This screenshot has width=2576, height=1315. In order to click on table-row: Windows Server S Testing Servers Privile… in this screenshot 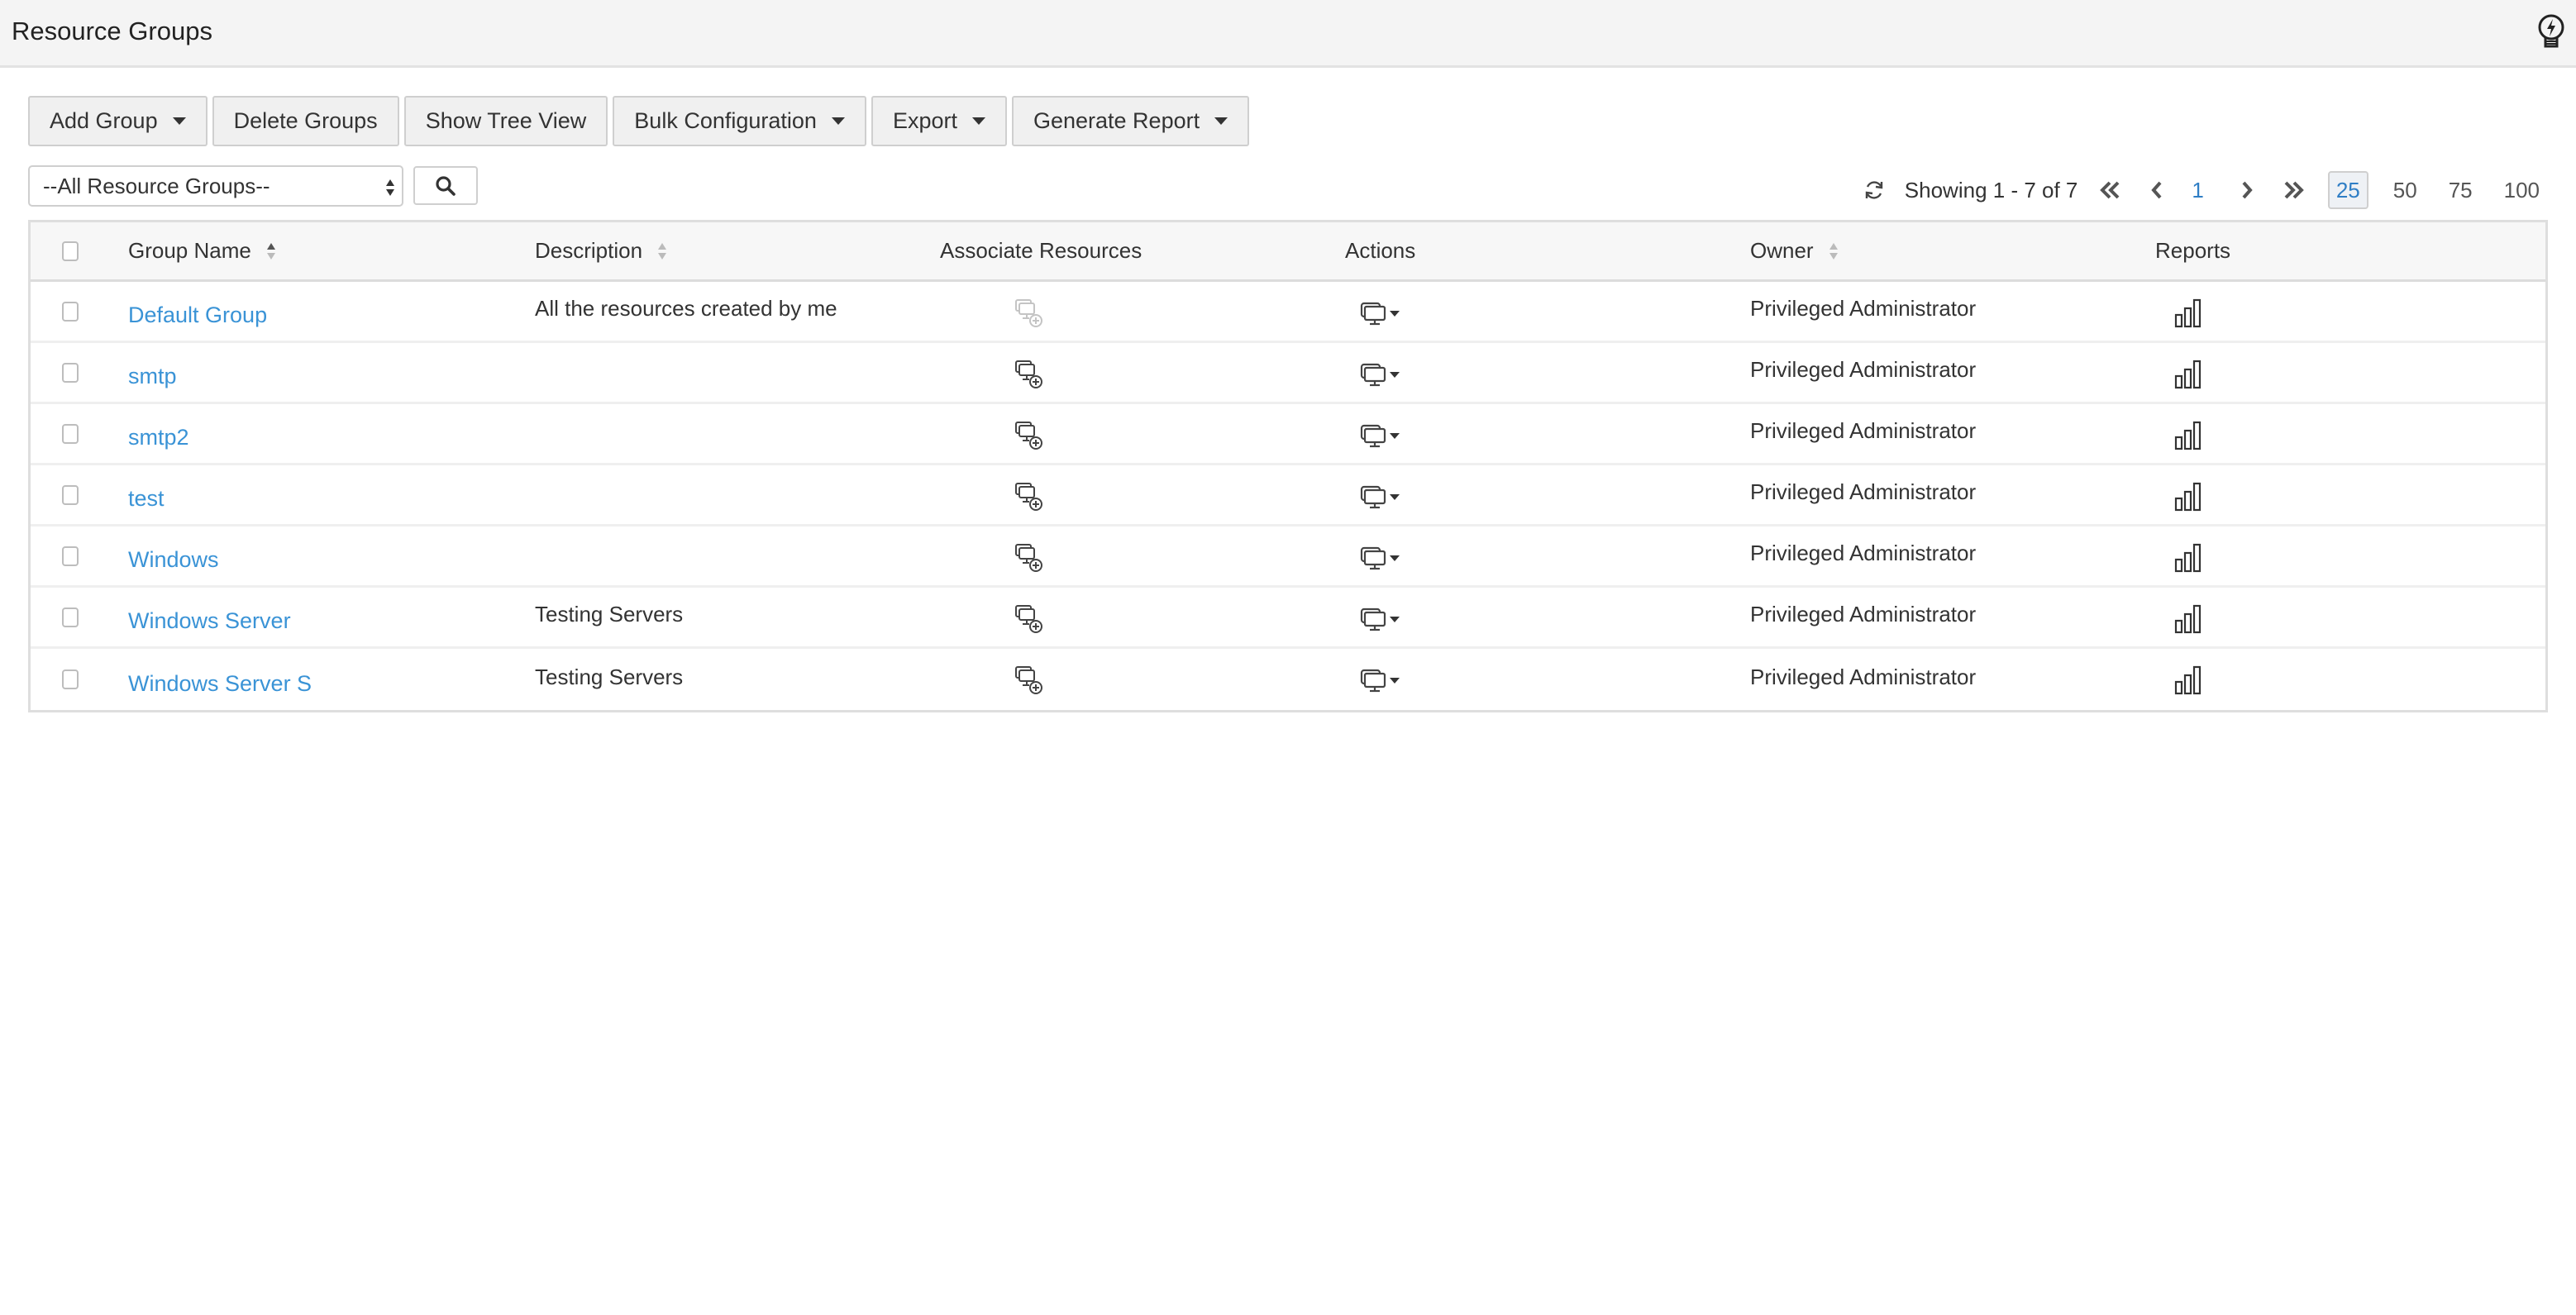, I will do `click(1288, 679)`.